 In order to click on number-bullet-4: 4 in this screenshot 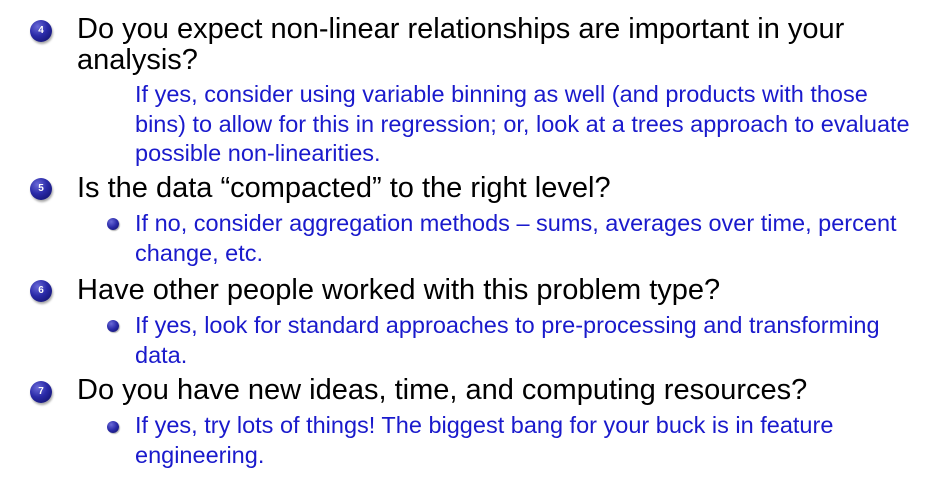, I will do `click(41, 31)`.